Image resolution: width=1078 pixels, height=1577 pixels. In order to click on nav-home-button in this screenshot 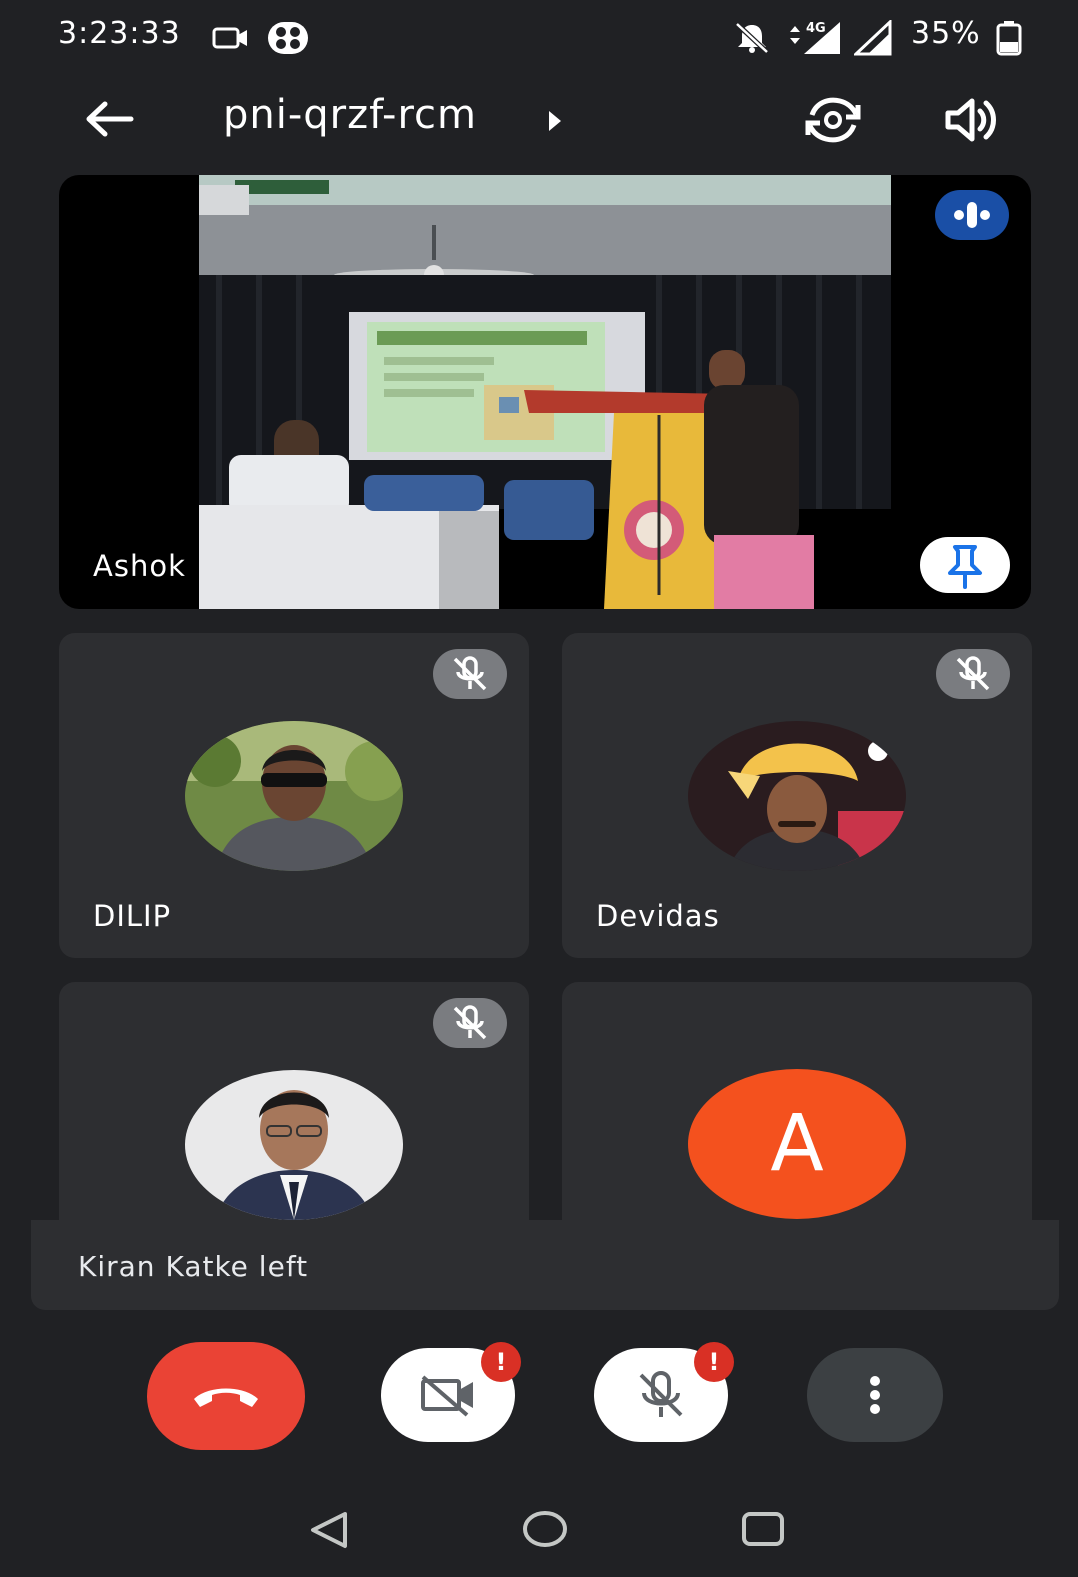, I will do `click(545, 1529)`.